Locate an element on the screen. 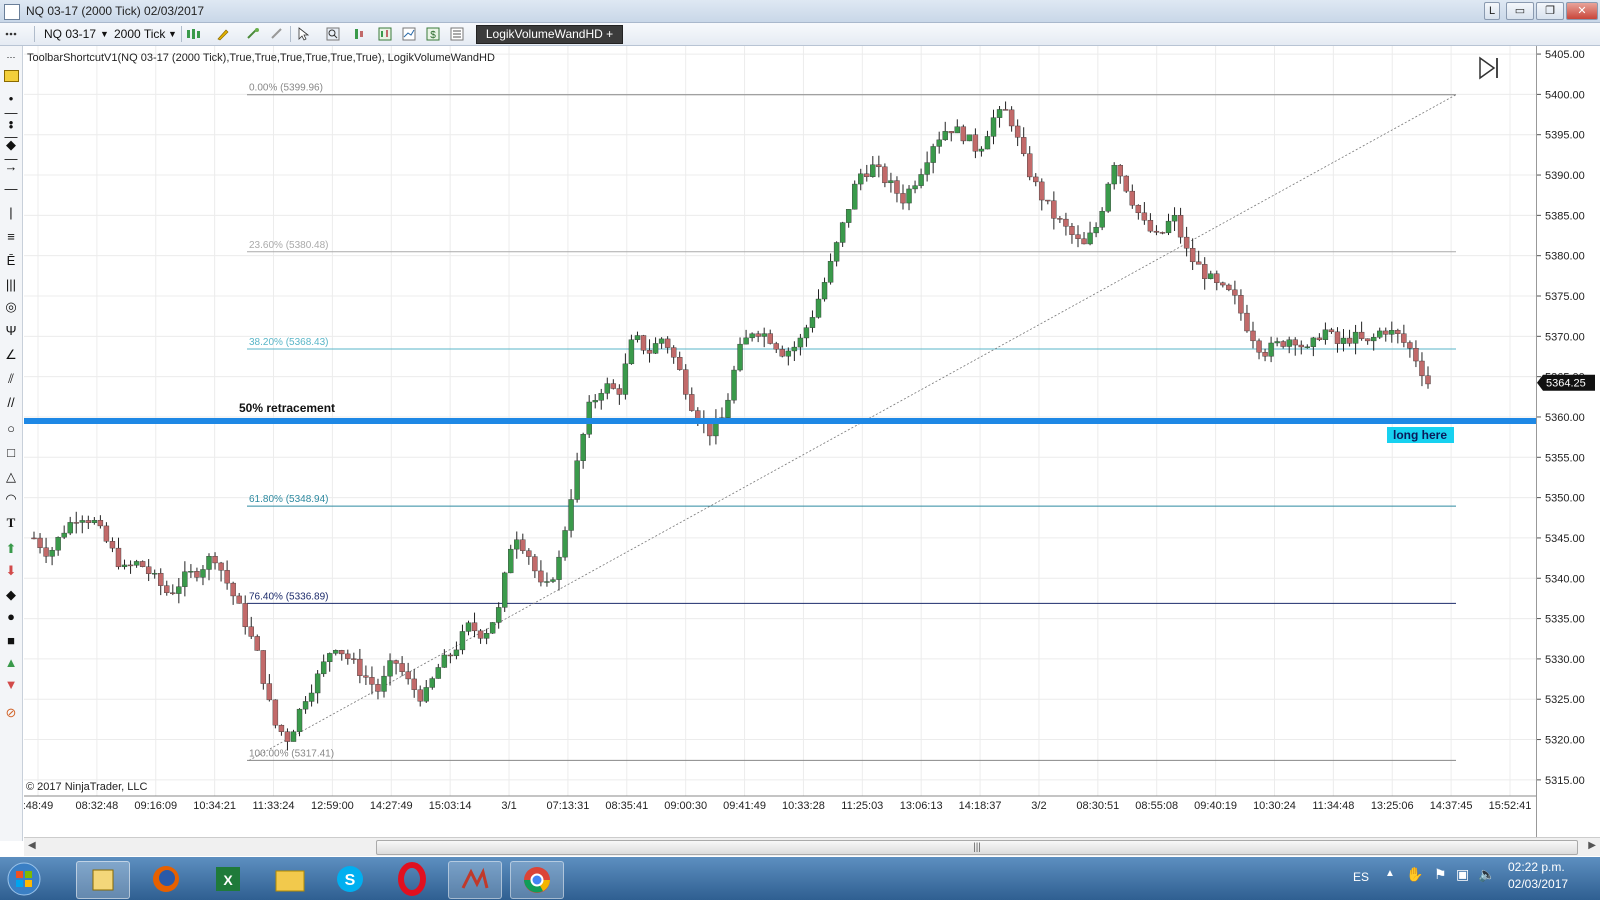 This screenshot has width=1600, height=903. retracement-line is located at coordinates (780, 421).